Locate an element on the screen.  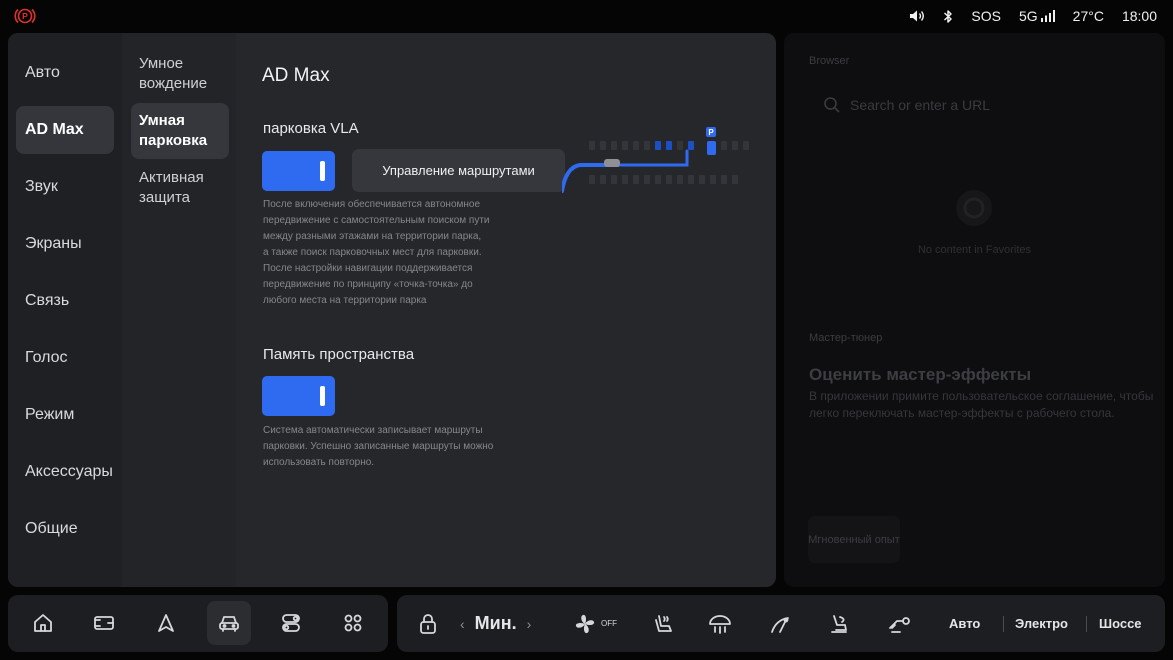
fan-increase-button: › is located at coordinates (529, 624).